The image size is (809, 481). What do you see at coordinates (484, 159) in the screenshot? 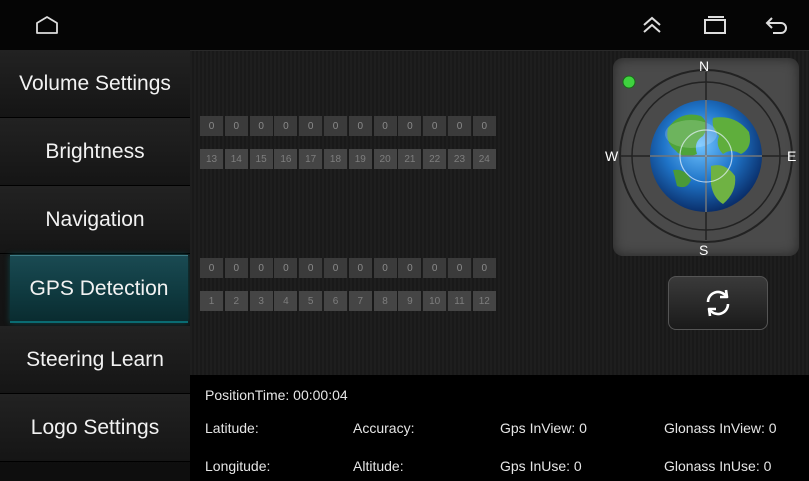
I see `satellite-id: 24` at bounding box center [484, 159].